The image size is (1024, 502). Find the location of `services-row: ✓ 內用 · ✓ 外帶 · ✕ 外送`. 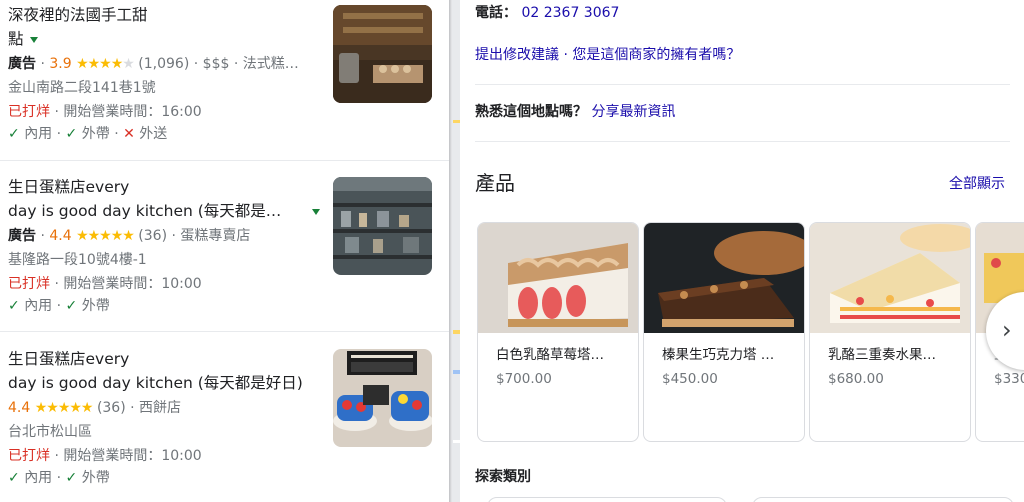

services-row: ✓ 內用 · ✓ 外帶 · ✕ 外送 is located at coordinates (87, 134).